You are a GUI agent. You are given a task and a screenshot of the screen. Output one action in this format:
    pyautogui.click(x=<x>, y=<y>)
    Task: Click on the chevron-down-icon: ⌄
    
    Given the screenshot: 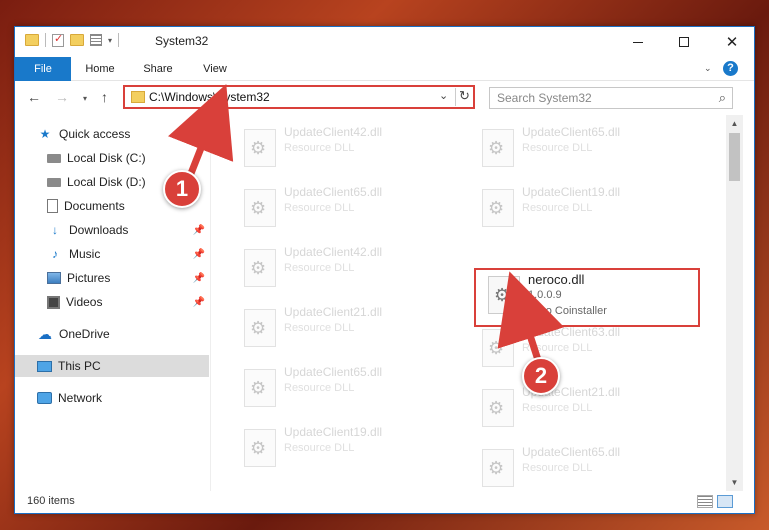 What is the action you would take?
    pyautogui.click(x=443, y=95)
    